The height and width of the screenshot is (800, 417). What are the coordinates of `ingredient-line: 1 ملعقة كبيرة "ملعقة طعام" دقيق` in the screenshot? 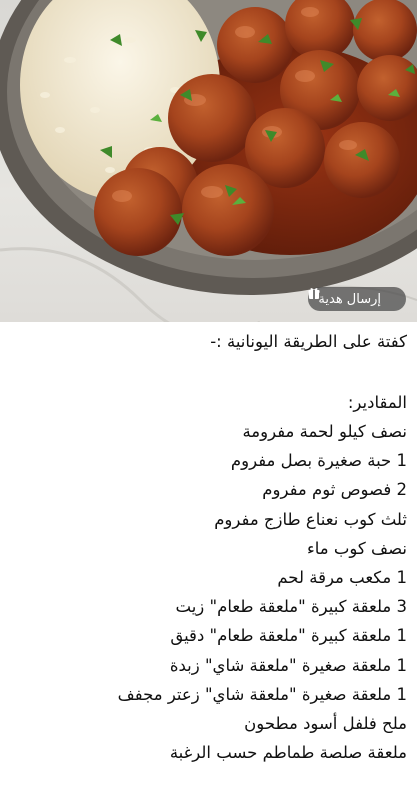 It's located at (288, 636).